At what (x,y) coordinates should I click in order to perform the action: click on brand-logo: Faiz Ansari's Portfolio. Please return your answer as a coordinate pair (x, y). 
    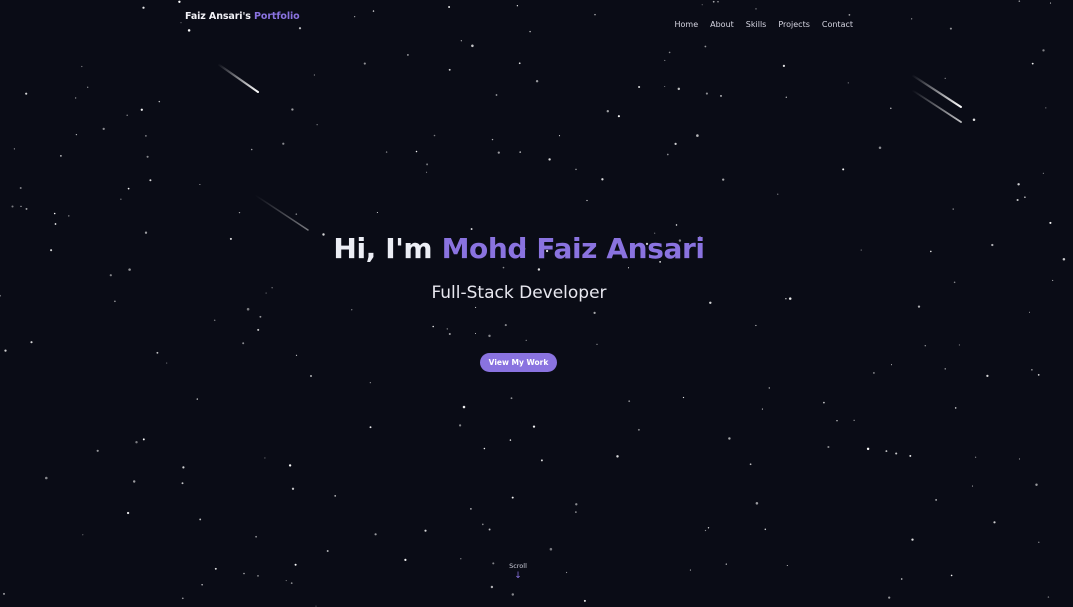
    Looking at the image, I should click on (242, 16).